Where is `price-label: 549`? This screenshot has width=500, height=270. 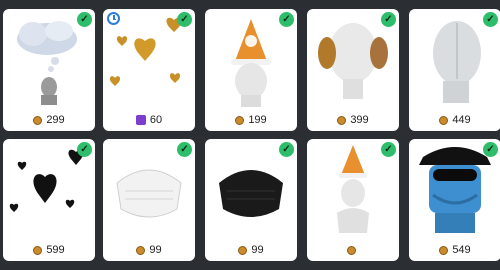 price-label: 549 is located at coordinates (461, 250).